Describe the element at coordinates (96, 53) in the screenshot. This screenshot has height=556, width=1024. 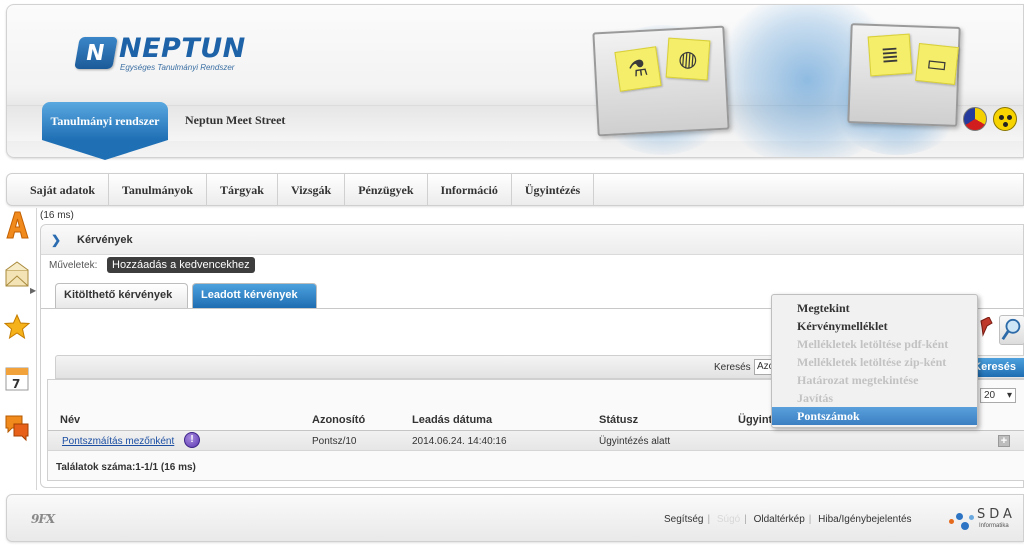
I see `neptun-logo-mark-icon: N` at that location.